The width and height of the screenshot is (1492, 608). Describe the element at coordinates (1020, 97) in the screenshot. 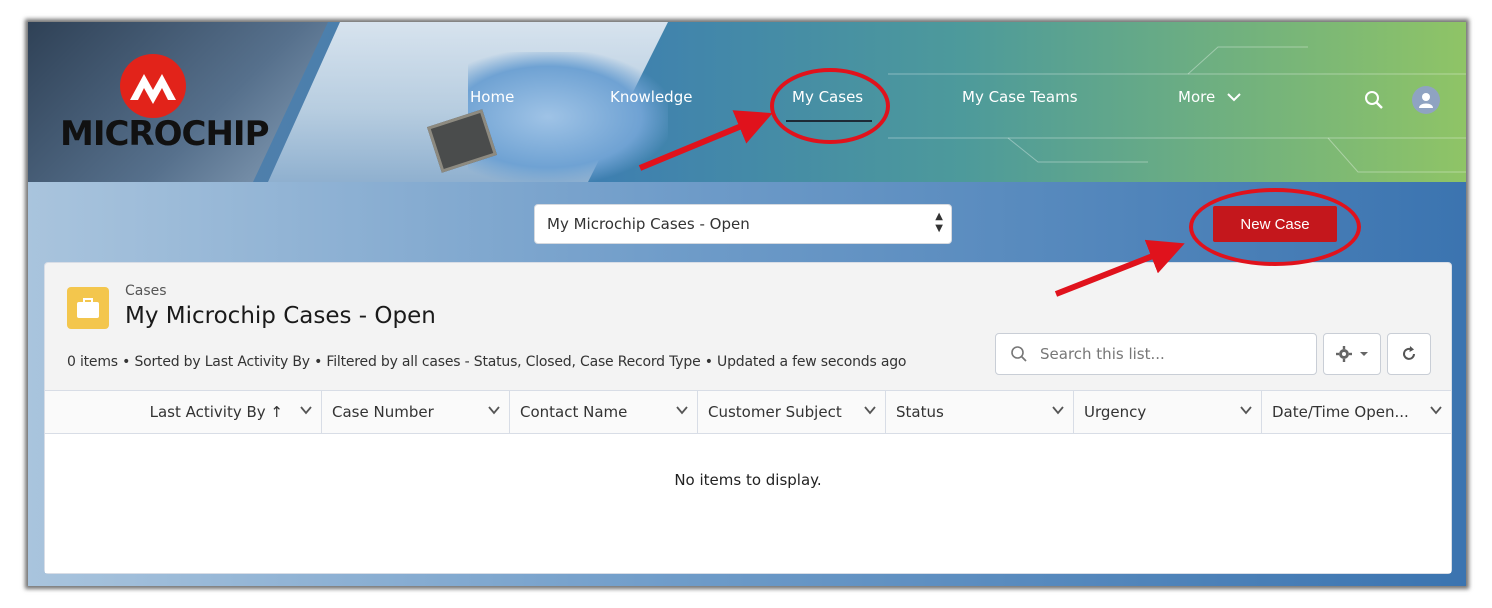

I see `nav-my-case-teams: My Case Teams` at that location.